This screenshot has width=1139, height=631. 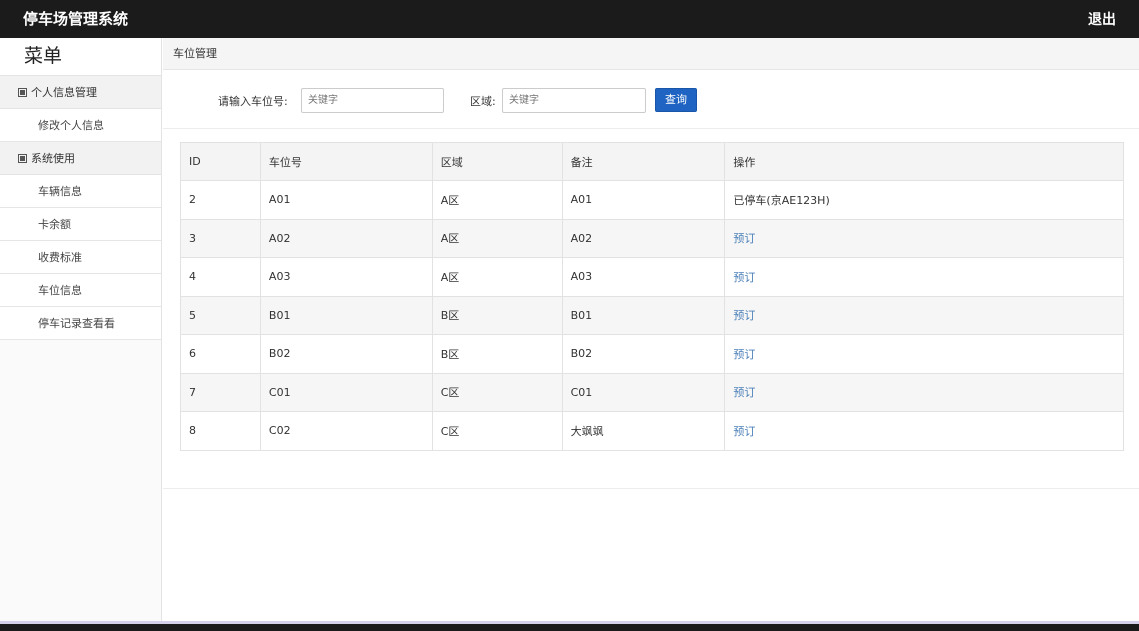 I want to click on breadcrumb-current: 车位管理, so click(x=195, y=53).